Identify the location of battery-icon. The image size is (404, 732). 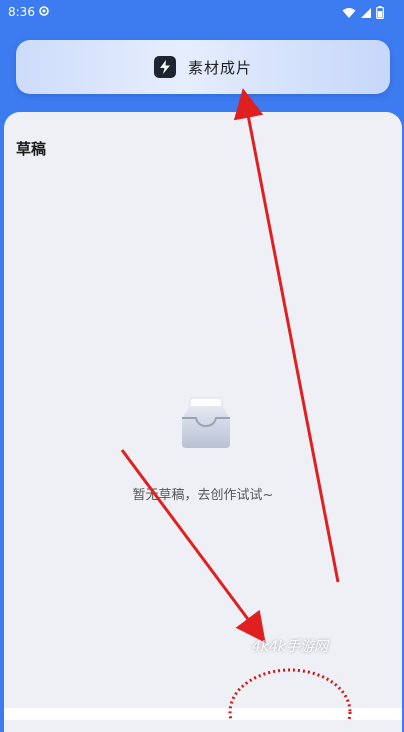
(380, 12).